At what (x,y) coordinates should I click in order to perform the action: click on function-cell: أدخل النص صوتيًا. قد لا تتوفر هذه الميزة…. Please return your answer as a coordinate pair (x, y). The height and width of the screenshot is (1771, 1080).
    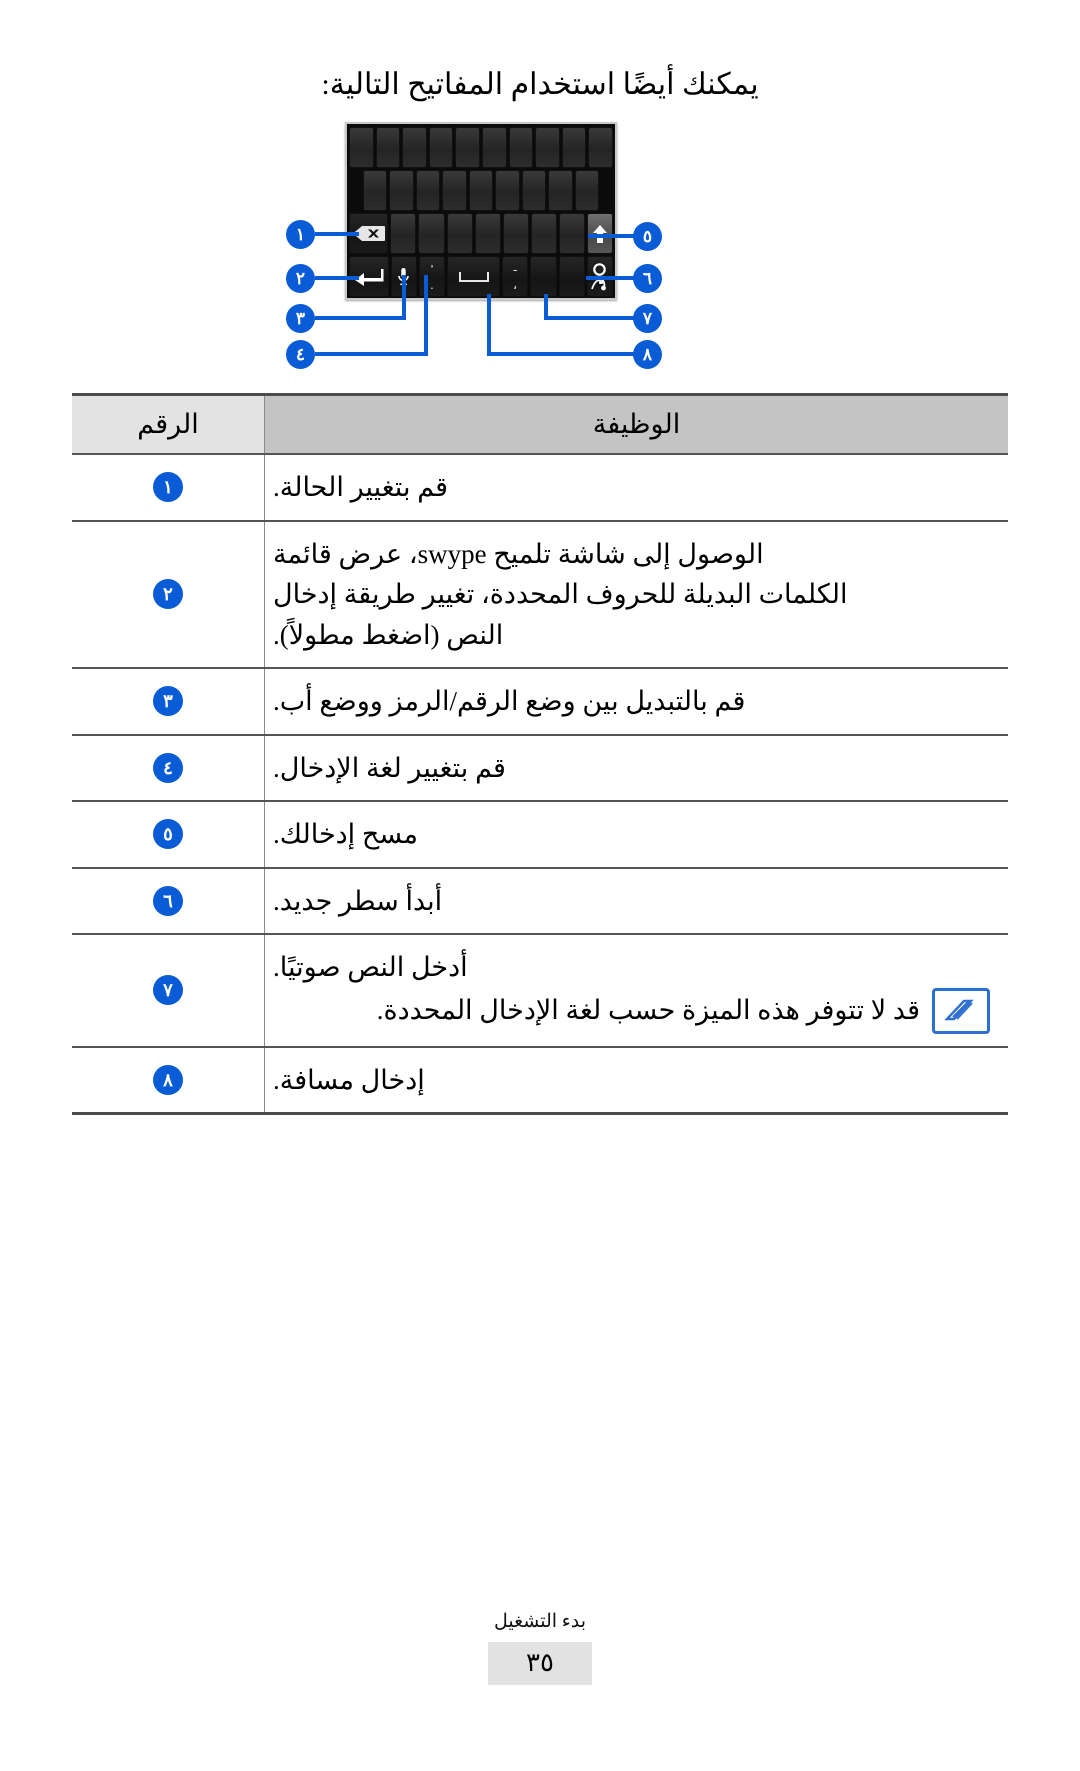
    Looking at the image, I should click on (636, 990).